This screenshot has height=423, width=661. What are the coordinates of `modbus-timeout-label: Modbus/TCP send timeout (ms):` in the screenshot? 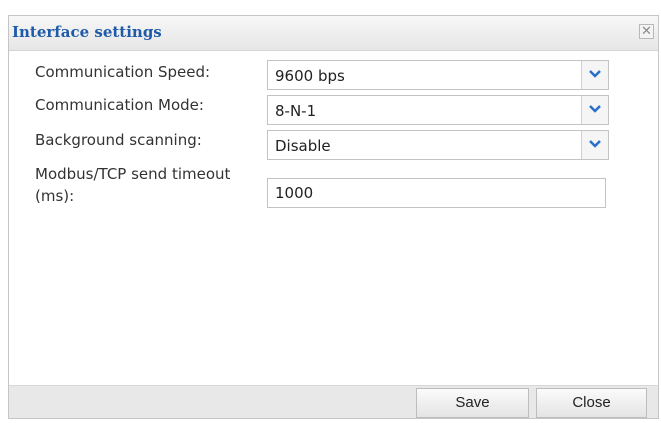 It's located at (132, 185).